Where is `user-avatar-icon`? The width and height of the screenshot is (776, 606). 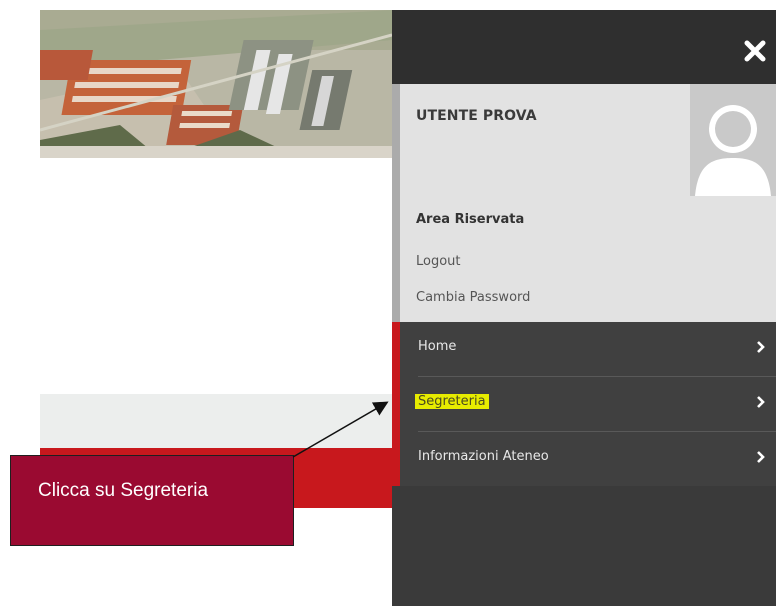
user-avatar-icon is located at coordinates (733, 140).